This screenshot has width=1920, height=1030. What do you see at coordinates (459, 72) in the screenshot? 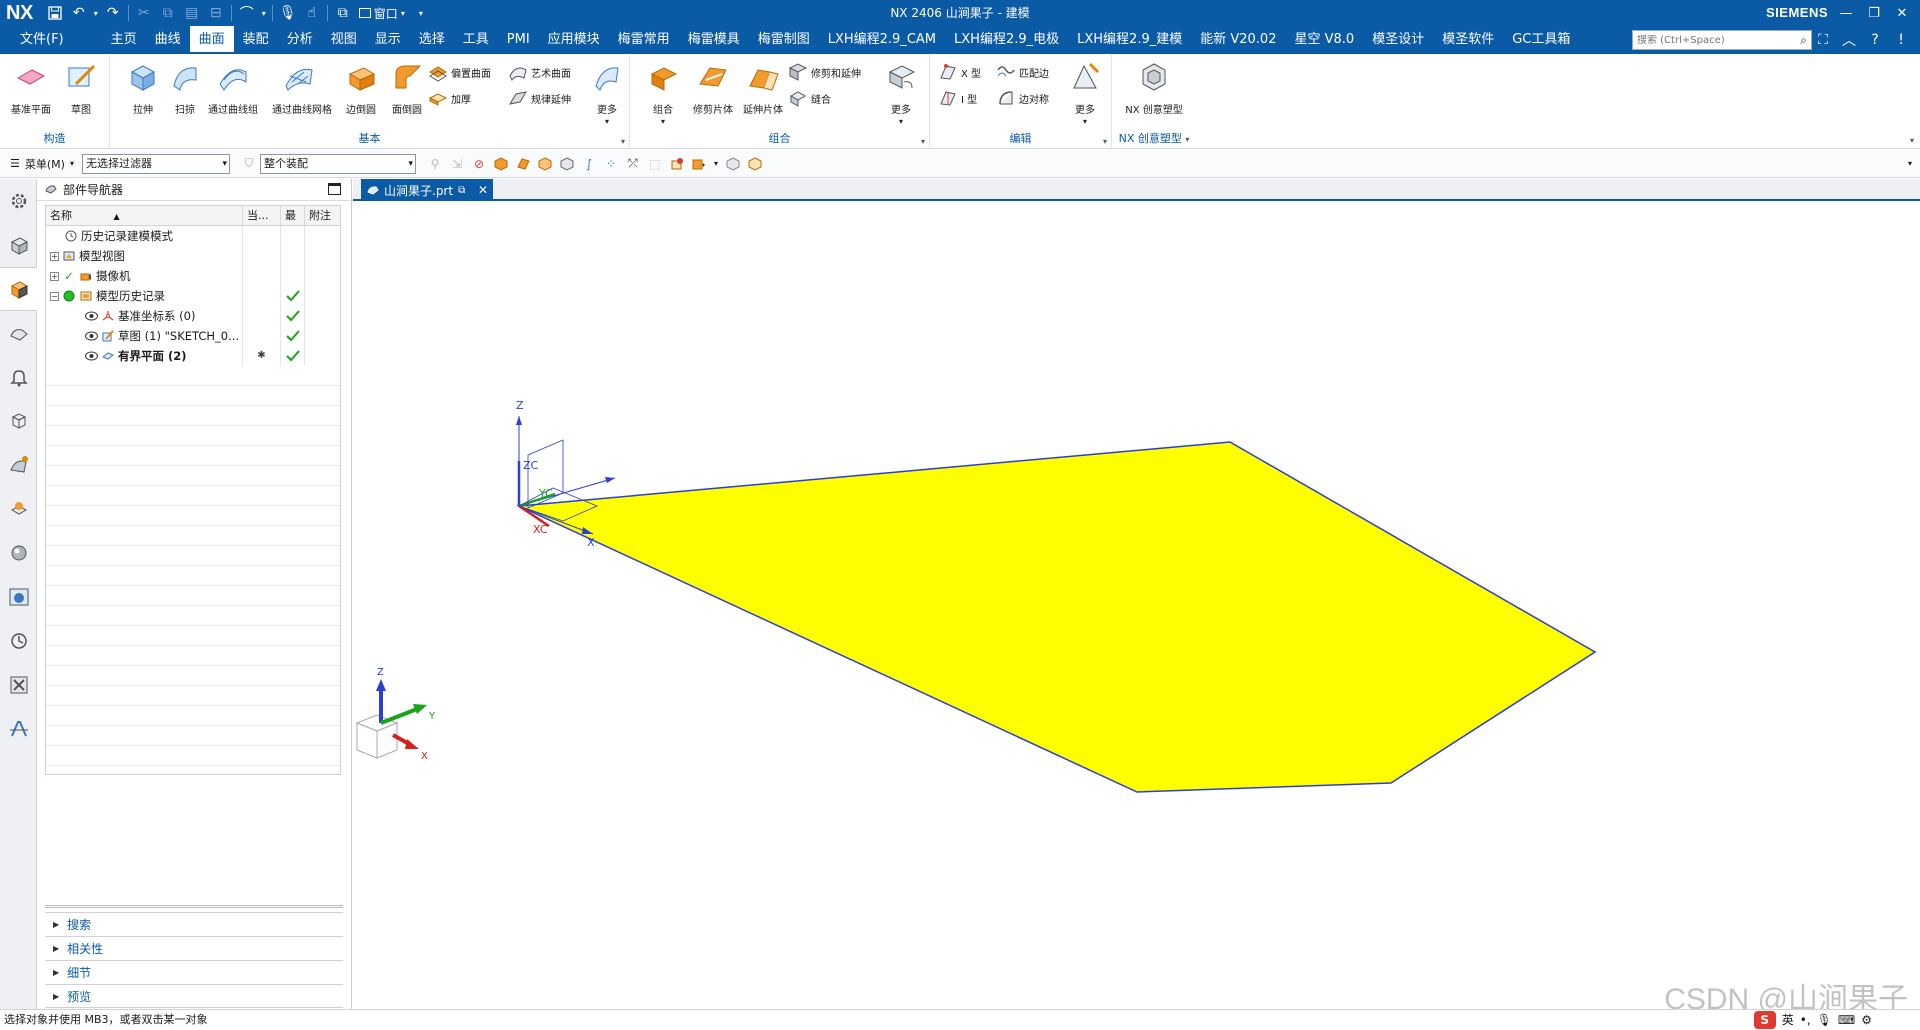
I see `offset-surface-button: 偏置曲面` at bounding box center [459, 72].